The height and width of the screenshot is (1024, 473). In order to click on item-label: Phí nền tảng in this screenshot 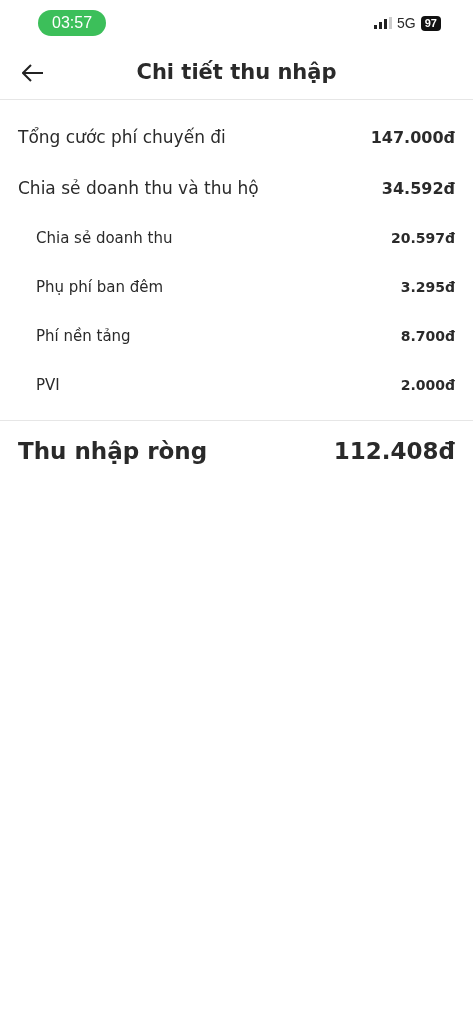, I will do `click(83, 337)`.